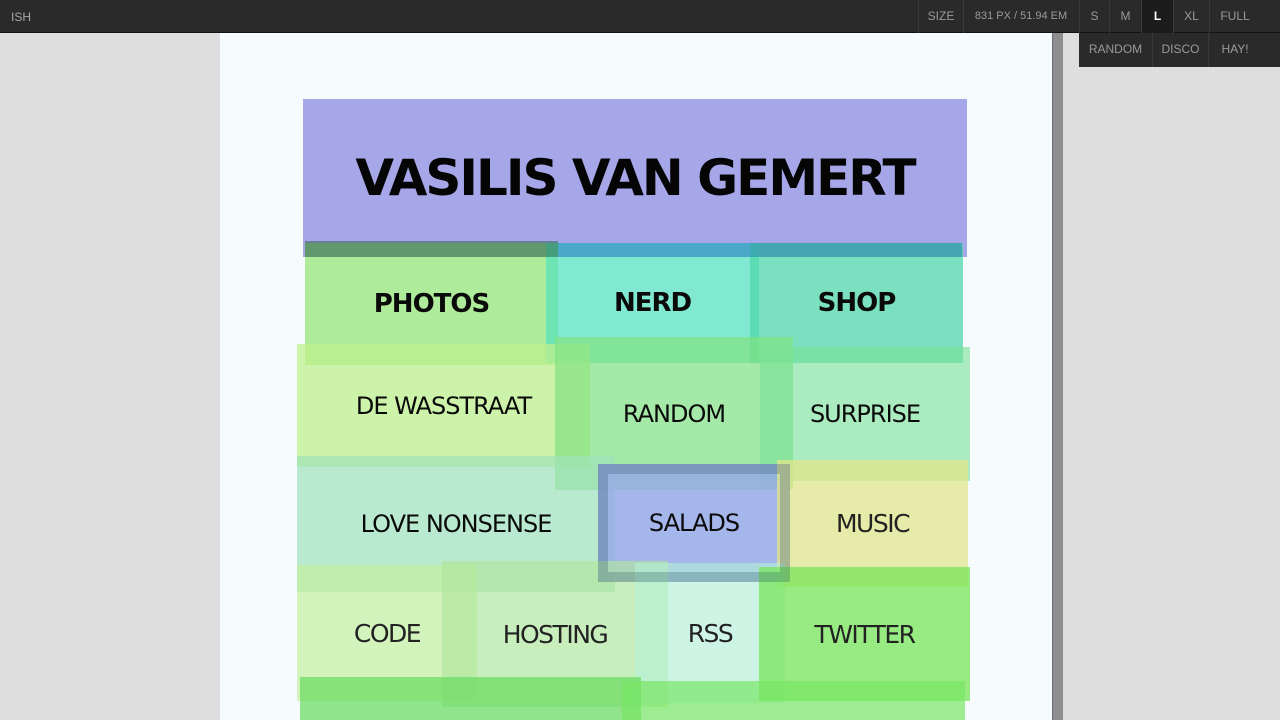  I want to click on size-button-s: S, so click(1094, 16).